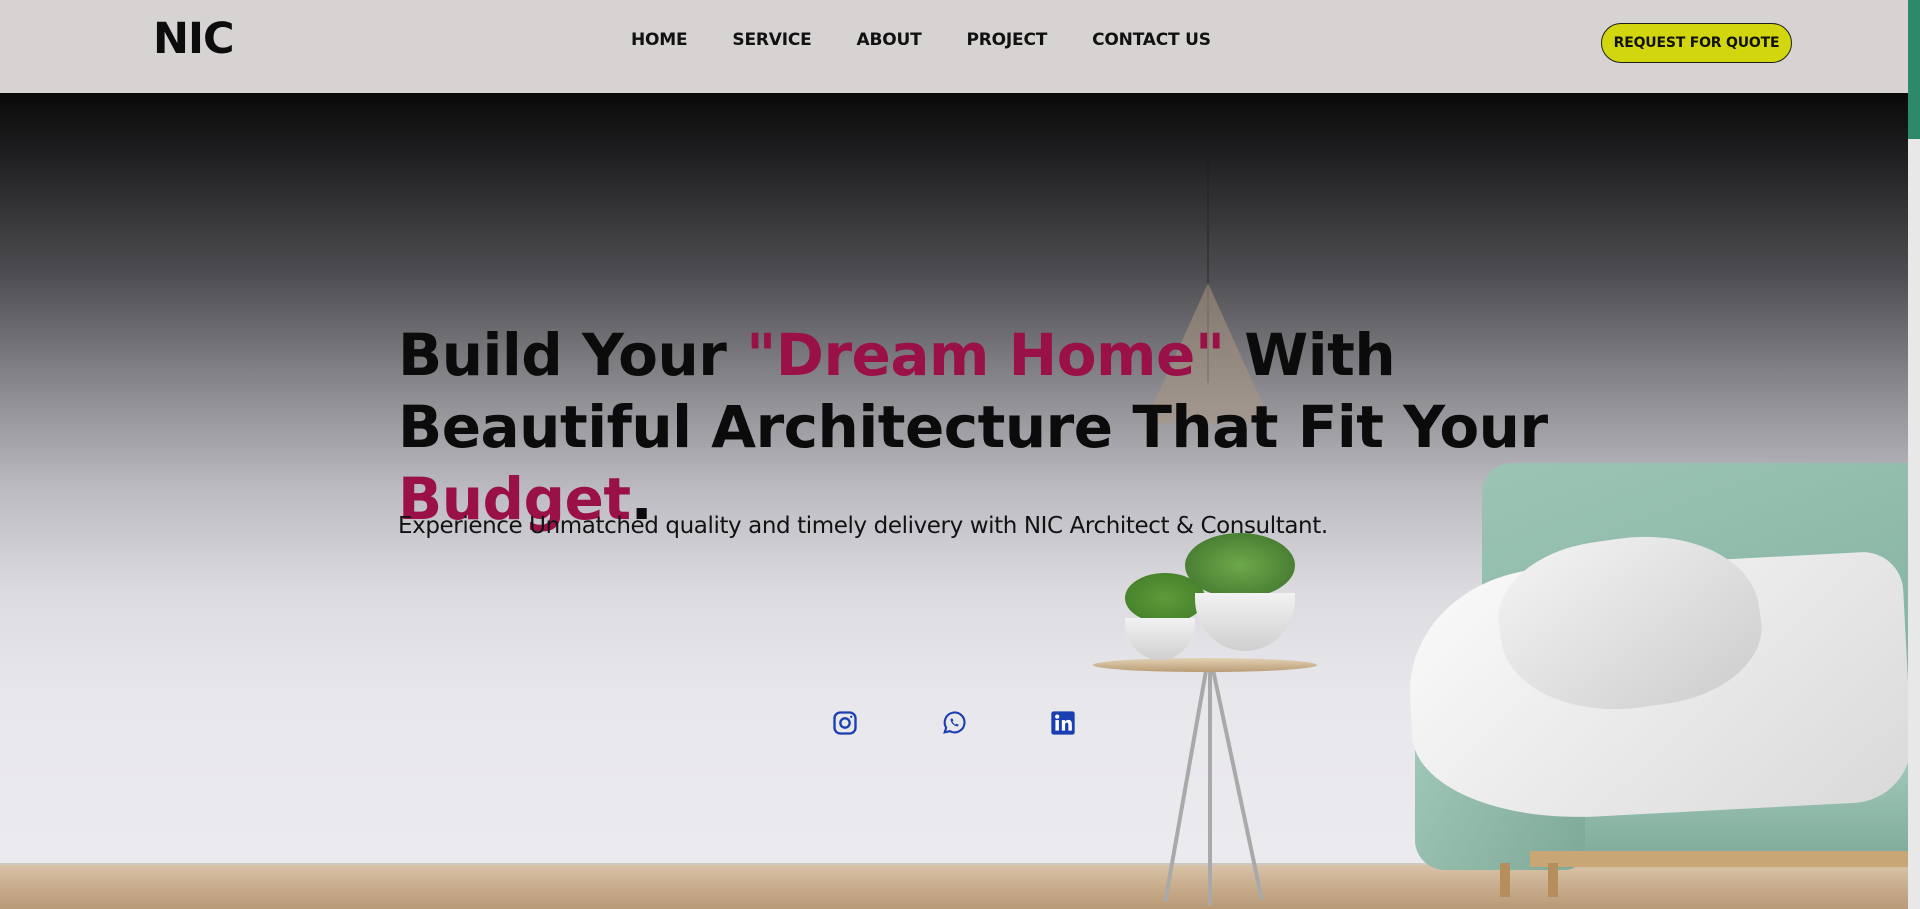 The height and width of the screenshot is (909, 1920). Describe the element at coordinates (659, 40) in the screenshot. I see `nav-item-home: HOME` at that location.